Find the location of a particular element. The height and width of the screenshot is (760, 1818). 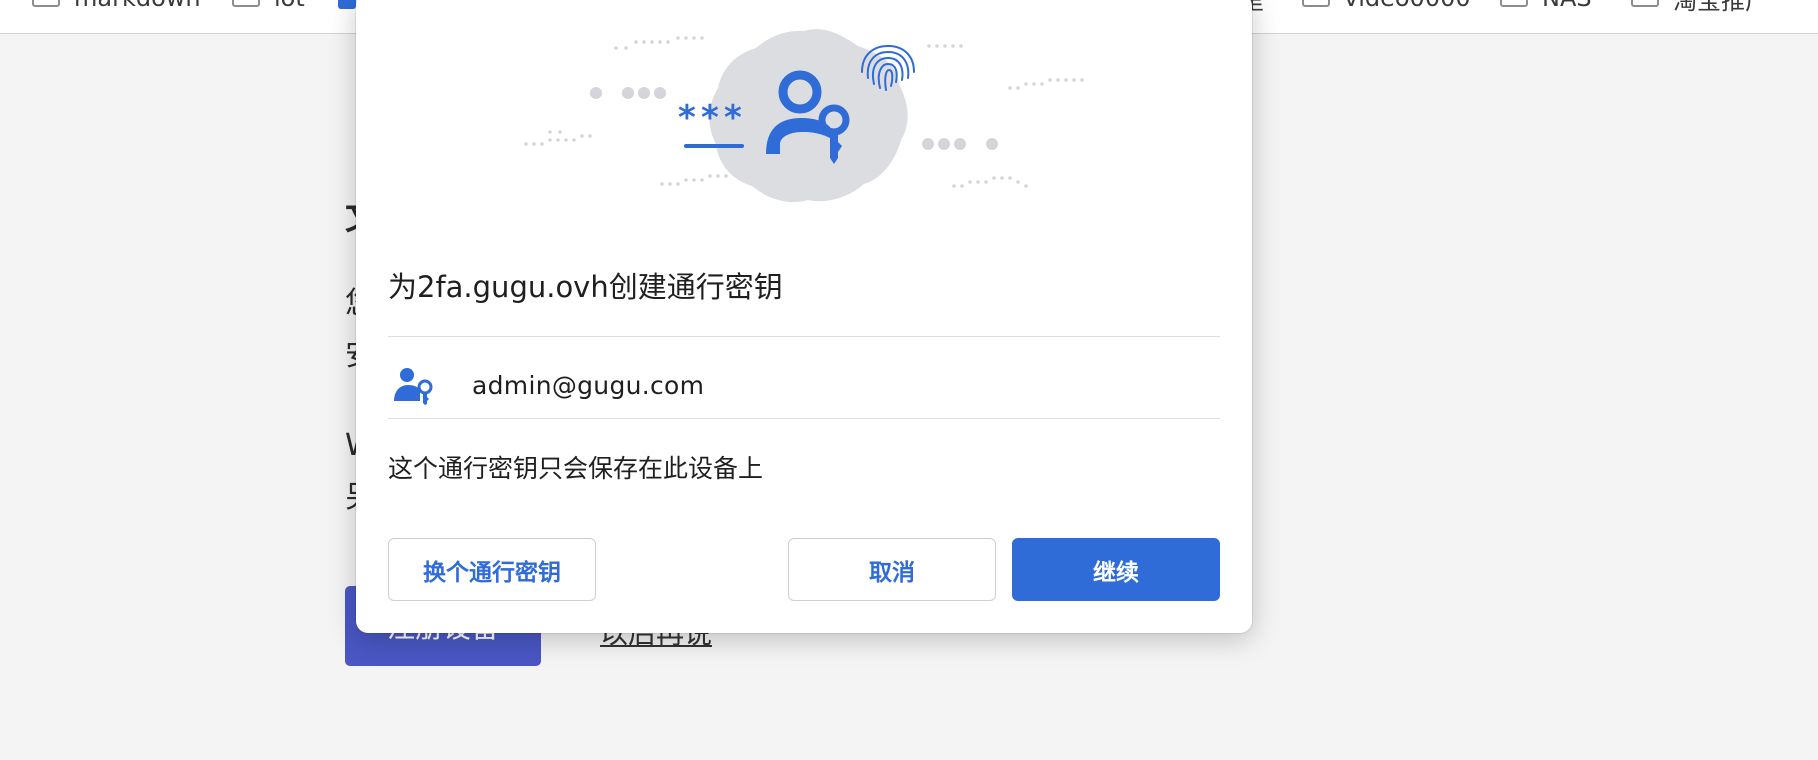

bookmark-video: video0000 is located at coordinates (1386, 6).